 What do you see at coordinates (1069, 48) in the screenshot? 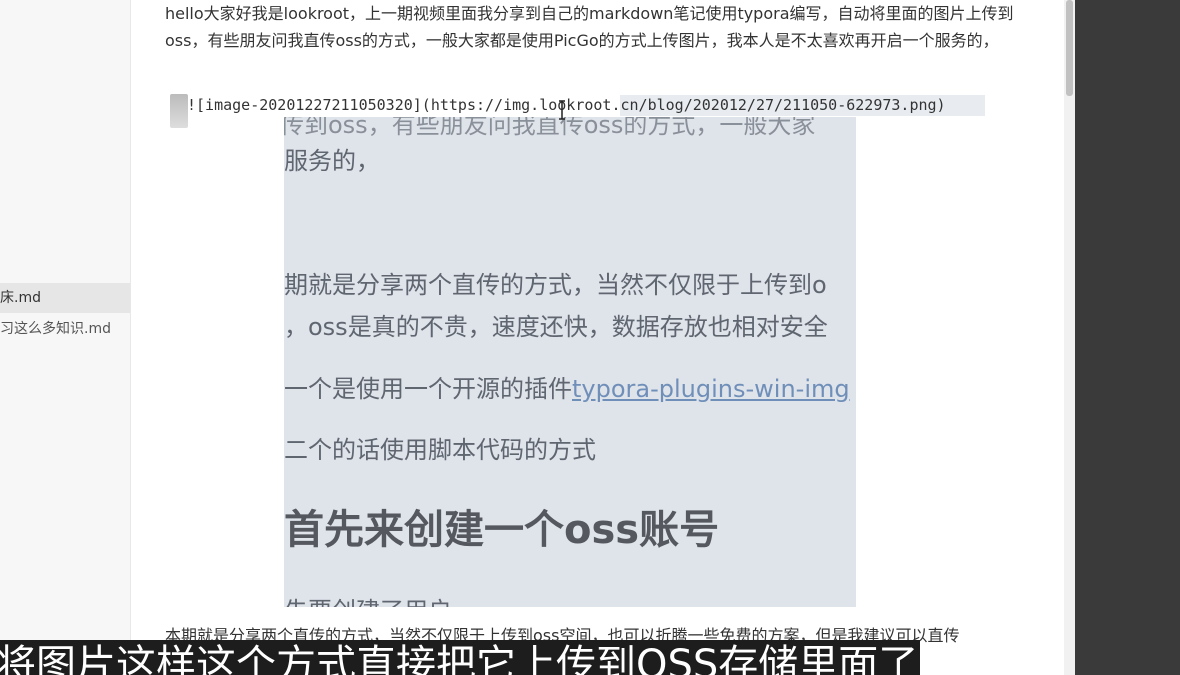
I see `scrollbar-thumb` at bounding box center [1069, 48].